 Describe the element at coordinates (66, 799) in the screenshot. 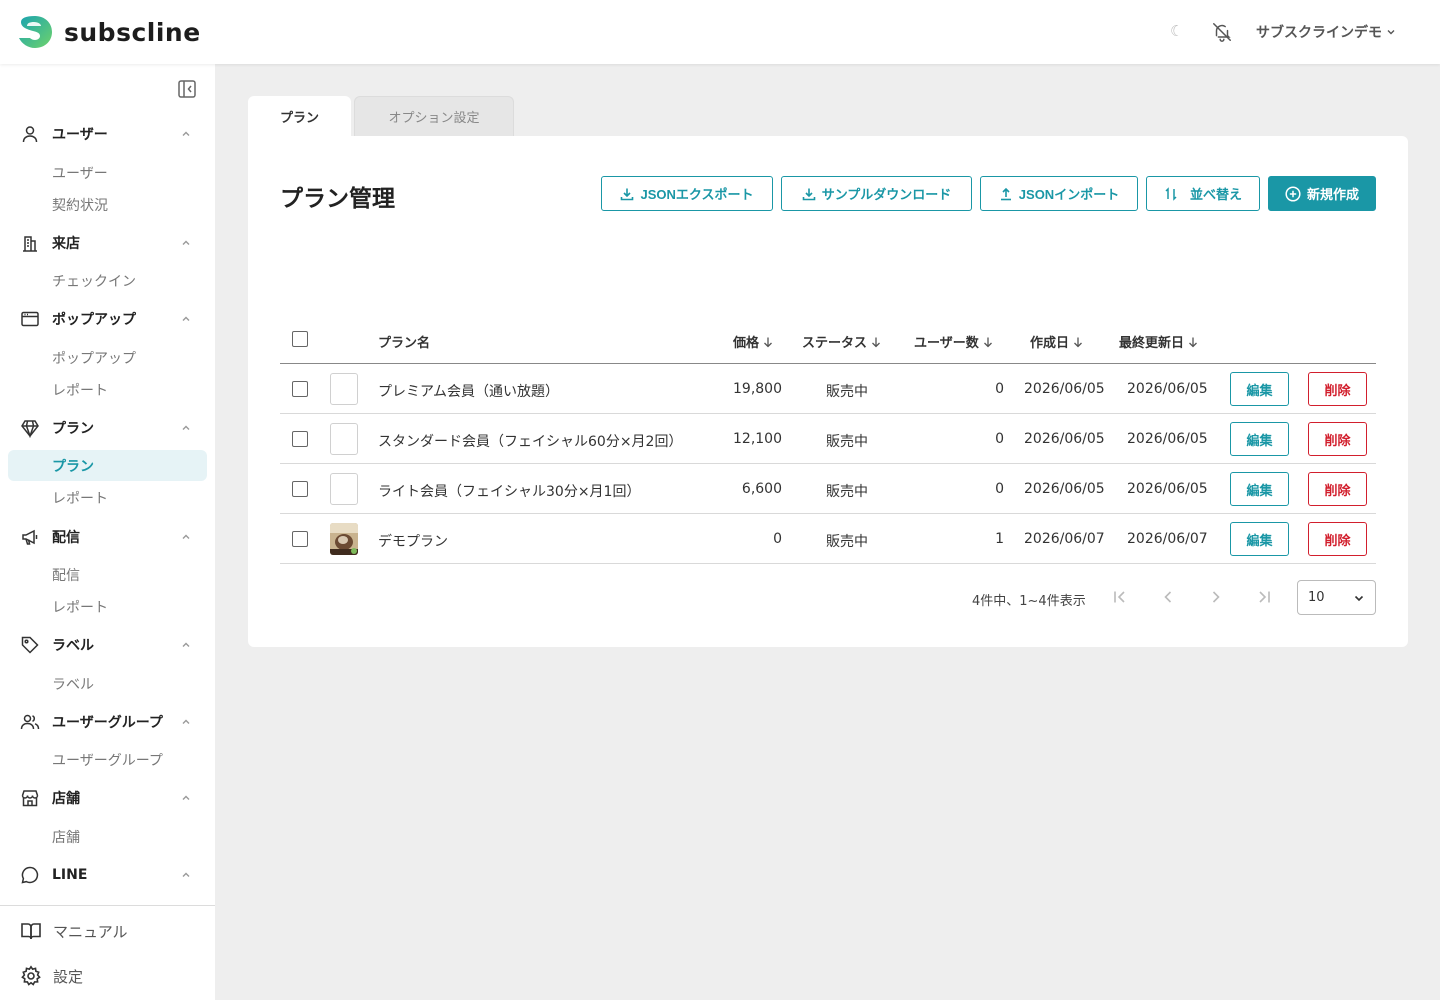

I see `sidebar-group-label: 店舗` at that location.